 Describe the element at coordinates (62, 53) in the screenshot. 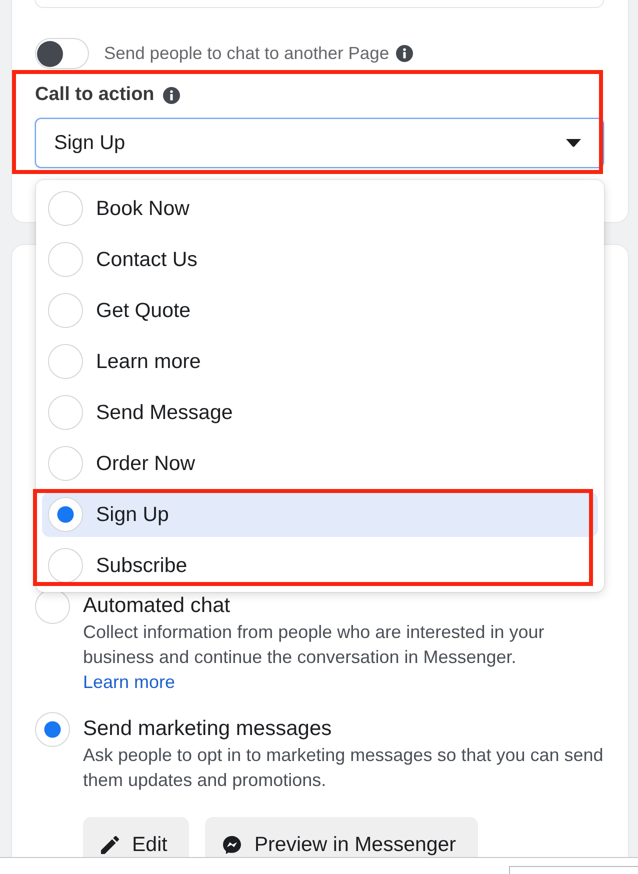

I see `toggle-switch` at that location.